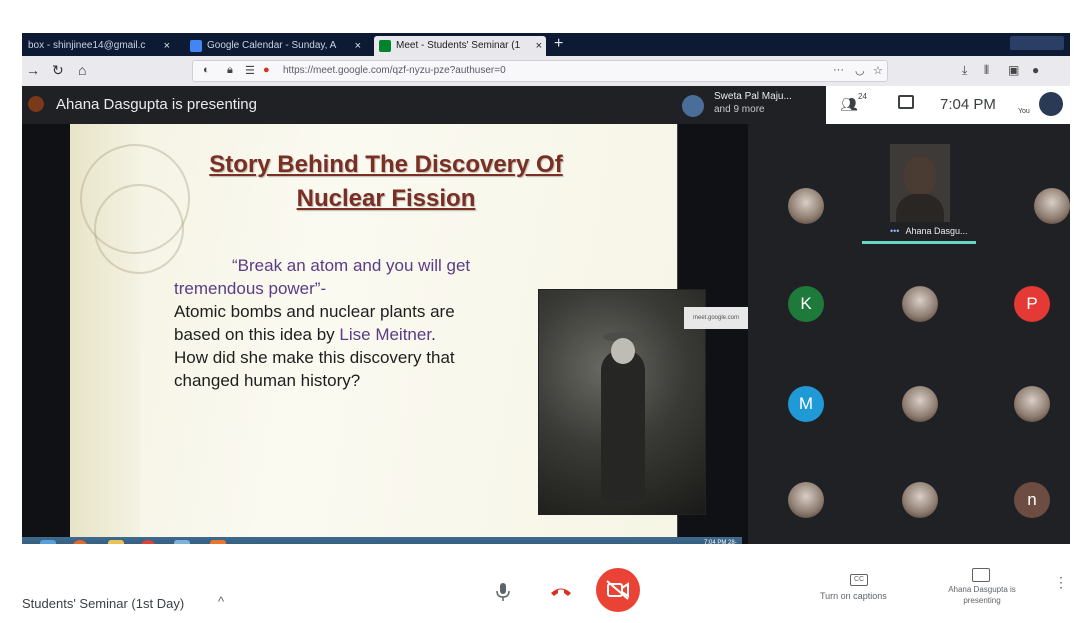 The width and height of the screenshot is (1074, 623). I want to click on more-options-icon: ⋮, so click(1061, 582).